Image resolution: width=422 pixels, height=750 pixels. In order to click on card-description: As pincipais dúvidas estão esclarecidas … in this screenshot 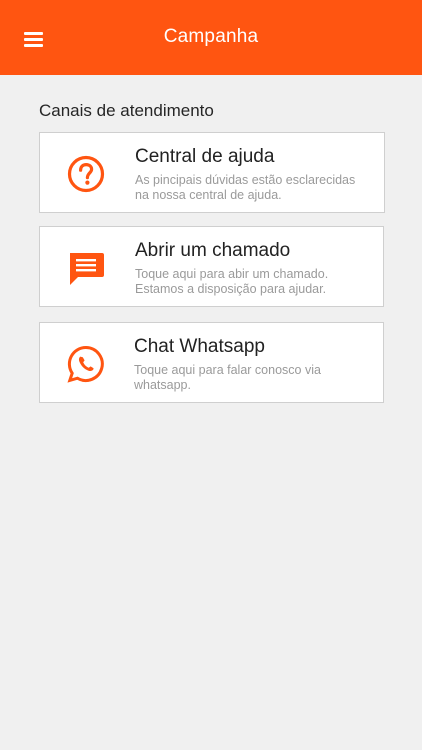, I will do `click(245, 187)`.